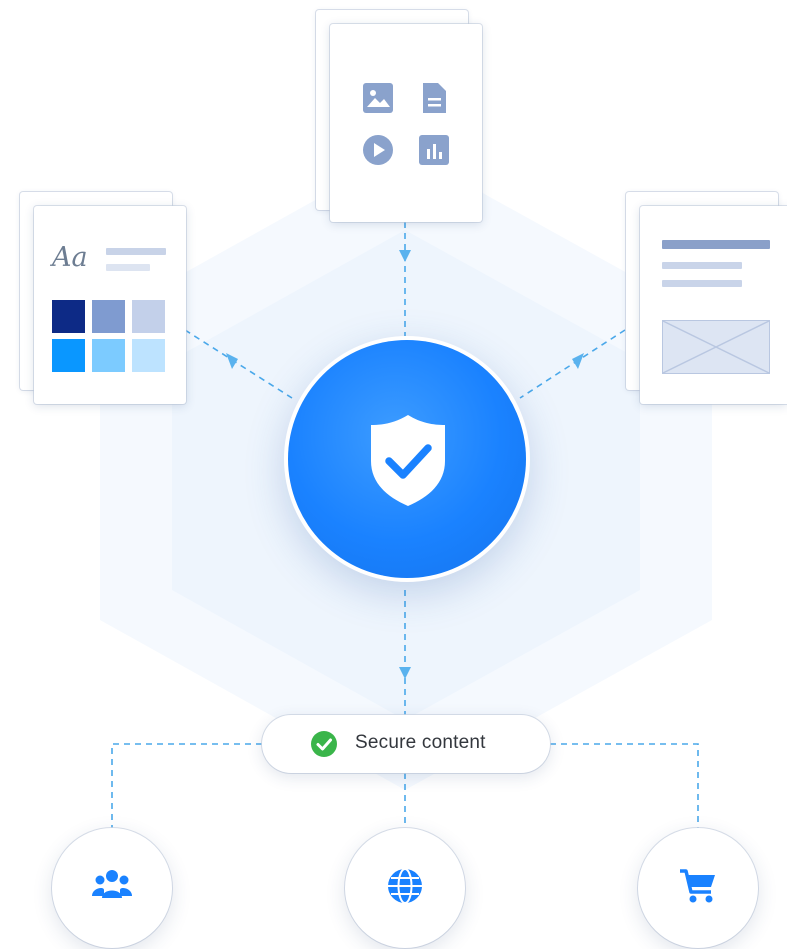  I want to click on secure-content-label: Secure content, so click(420, 742).